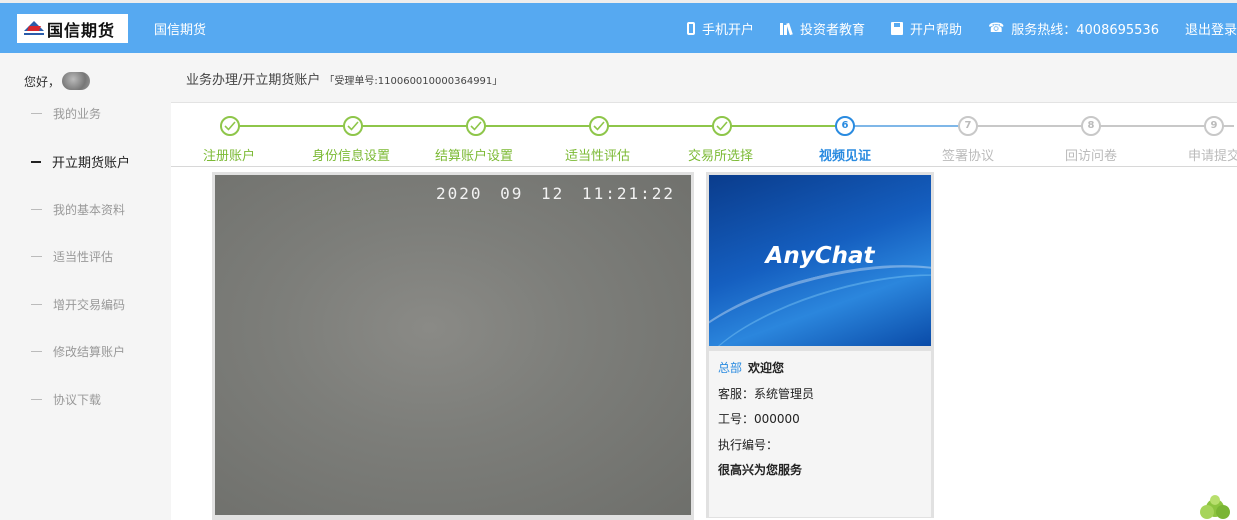 This screenshot has width=1237, height=520. I want to click on step-number: 7, so click(968, 125).